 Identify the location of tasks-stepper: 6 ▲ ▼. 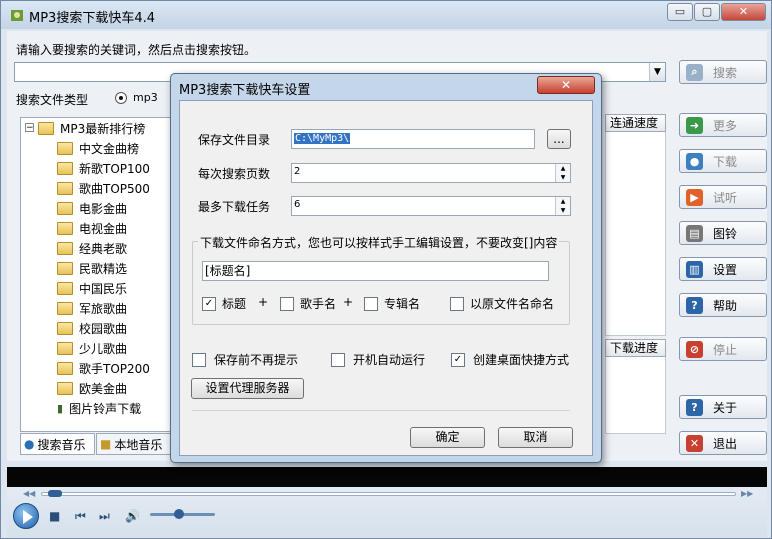
(431, 206).